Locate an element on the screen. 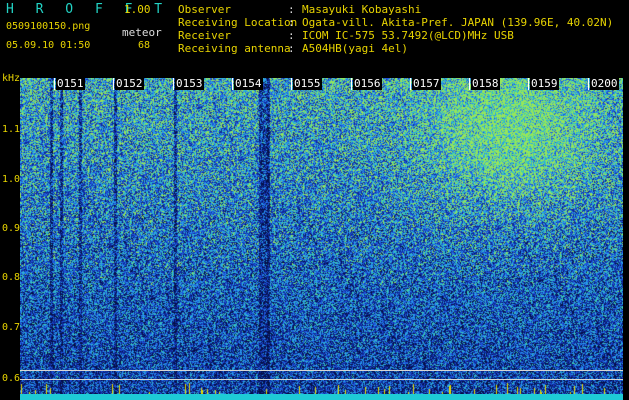 The width and height of the screenshot is (629, 400). spectrogram-baseline is located at coordinates (321, 397).